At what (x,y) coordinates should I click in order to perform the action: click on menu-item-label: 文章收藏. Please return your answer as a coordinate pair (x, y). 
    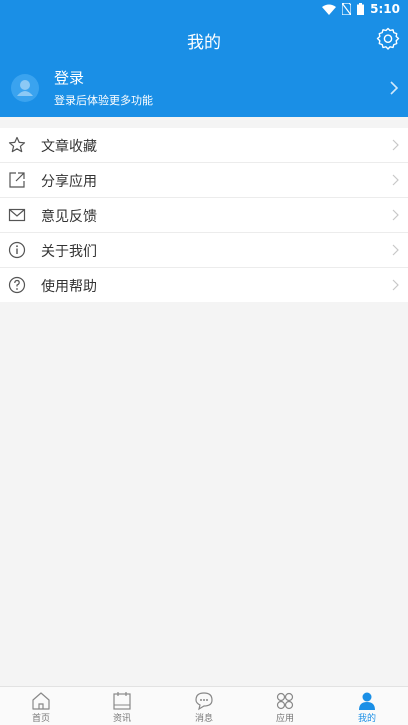
    Looking at the image, I should click on (69, 147).